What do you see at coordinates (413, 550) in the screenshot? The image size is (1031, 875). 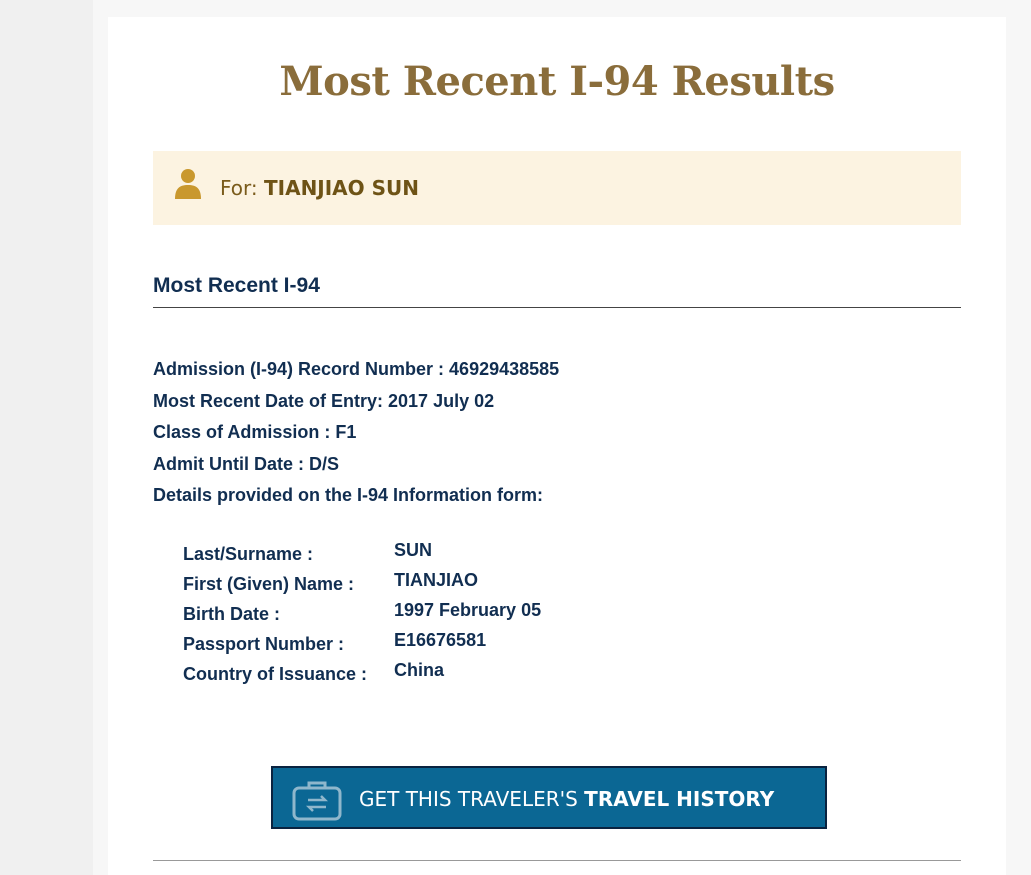 I see `detail-value: SUN` at bounding box center [413, 550].